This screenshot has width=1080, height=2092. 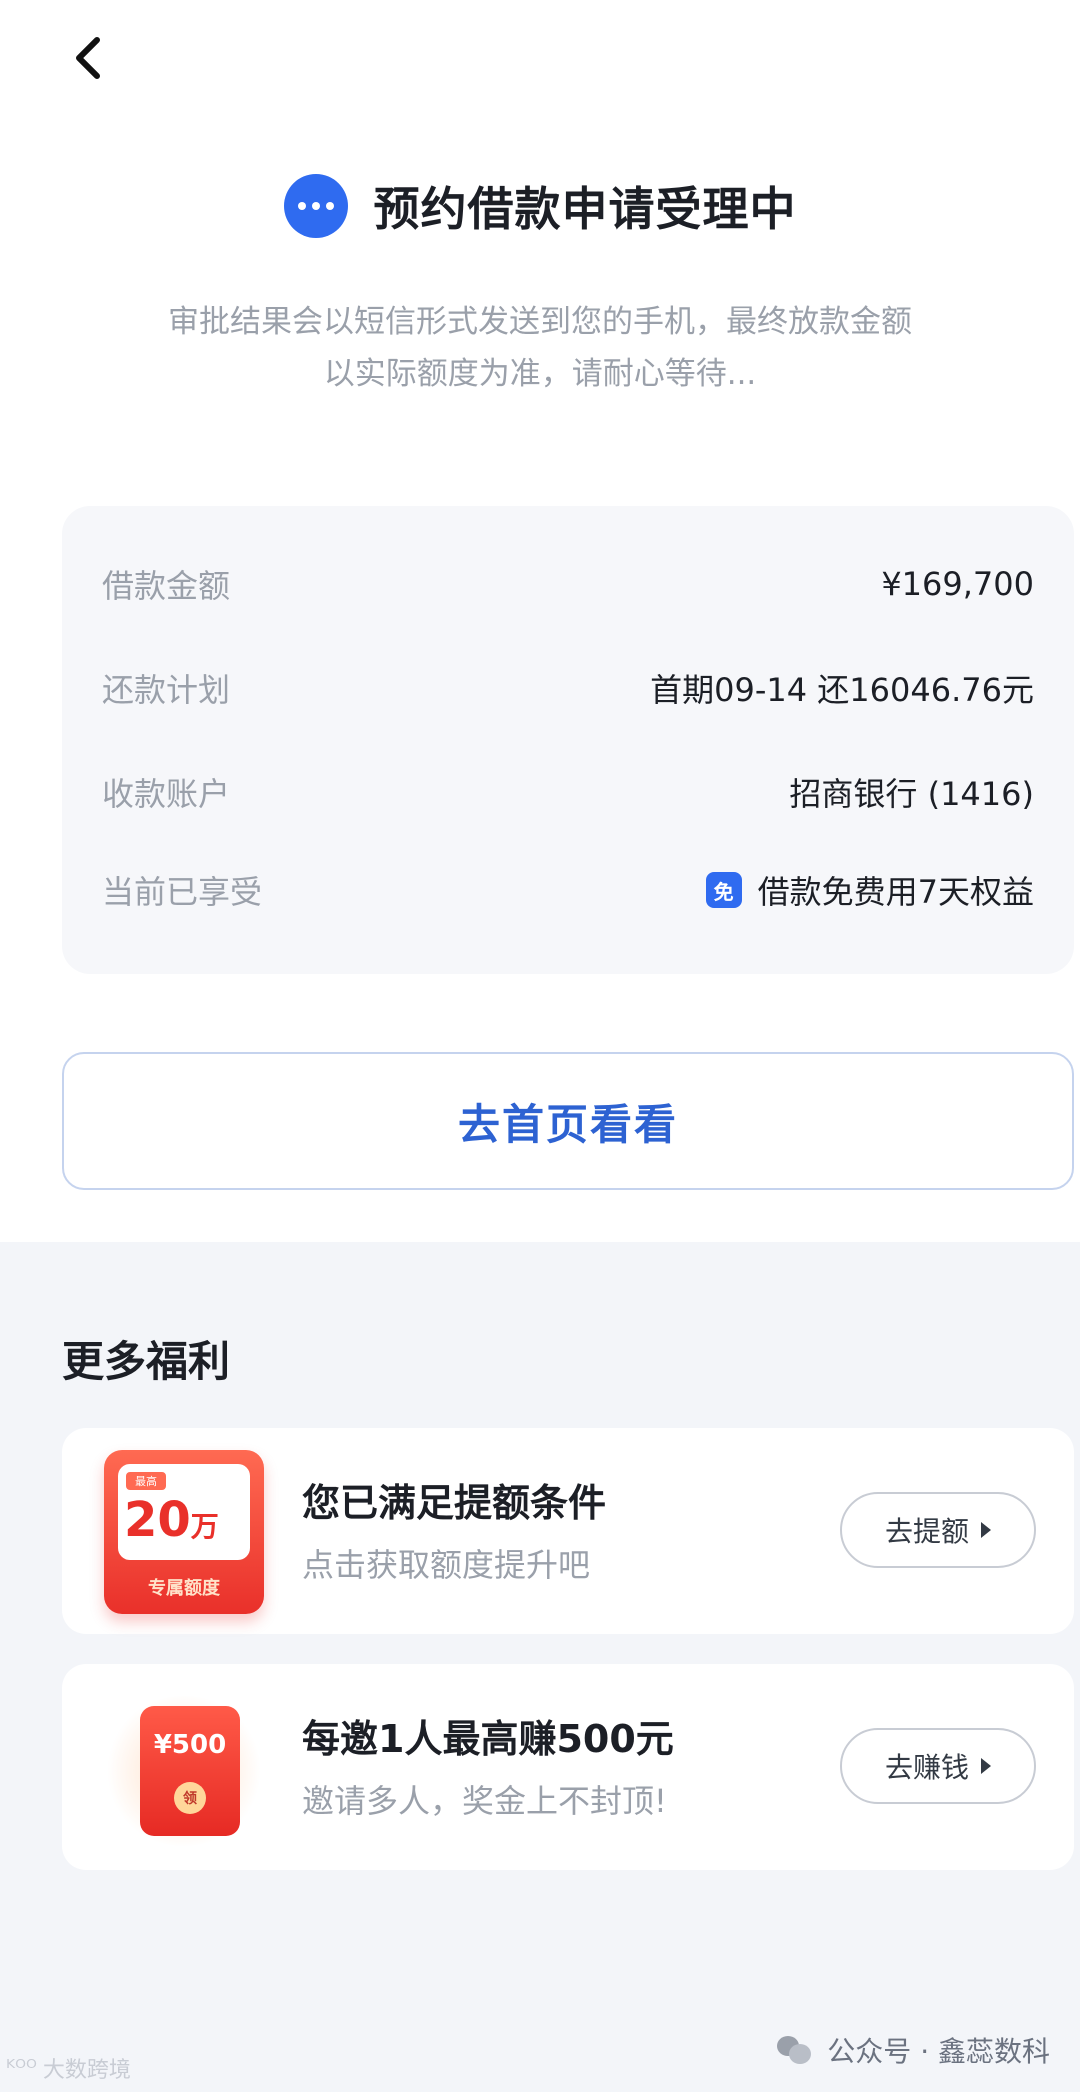 I want to click on watermark-logo-icon: ᴷᴼᴼ, so click(x=21, y=2068).